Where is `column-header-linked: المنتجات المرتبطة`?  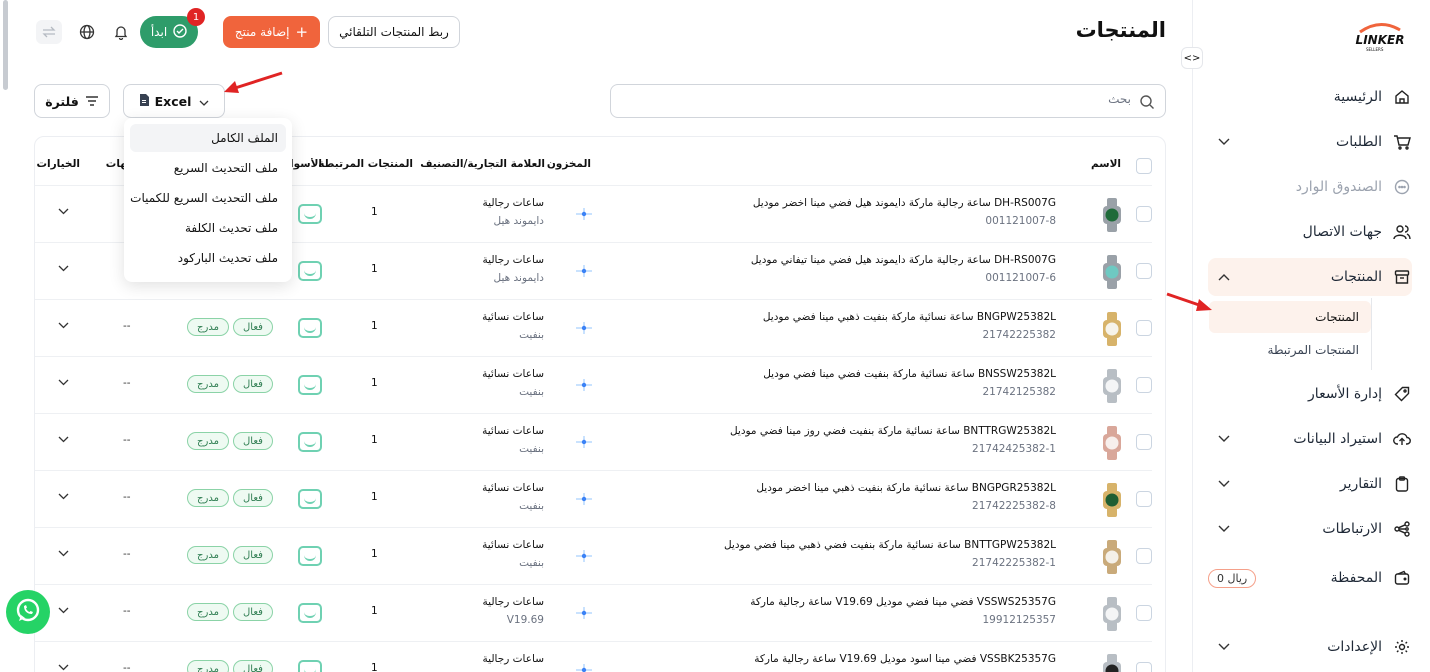 column-header-linked: المنتجات المرتبطة is located at coordinates (365, 164).